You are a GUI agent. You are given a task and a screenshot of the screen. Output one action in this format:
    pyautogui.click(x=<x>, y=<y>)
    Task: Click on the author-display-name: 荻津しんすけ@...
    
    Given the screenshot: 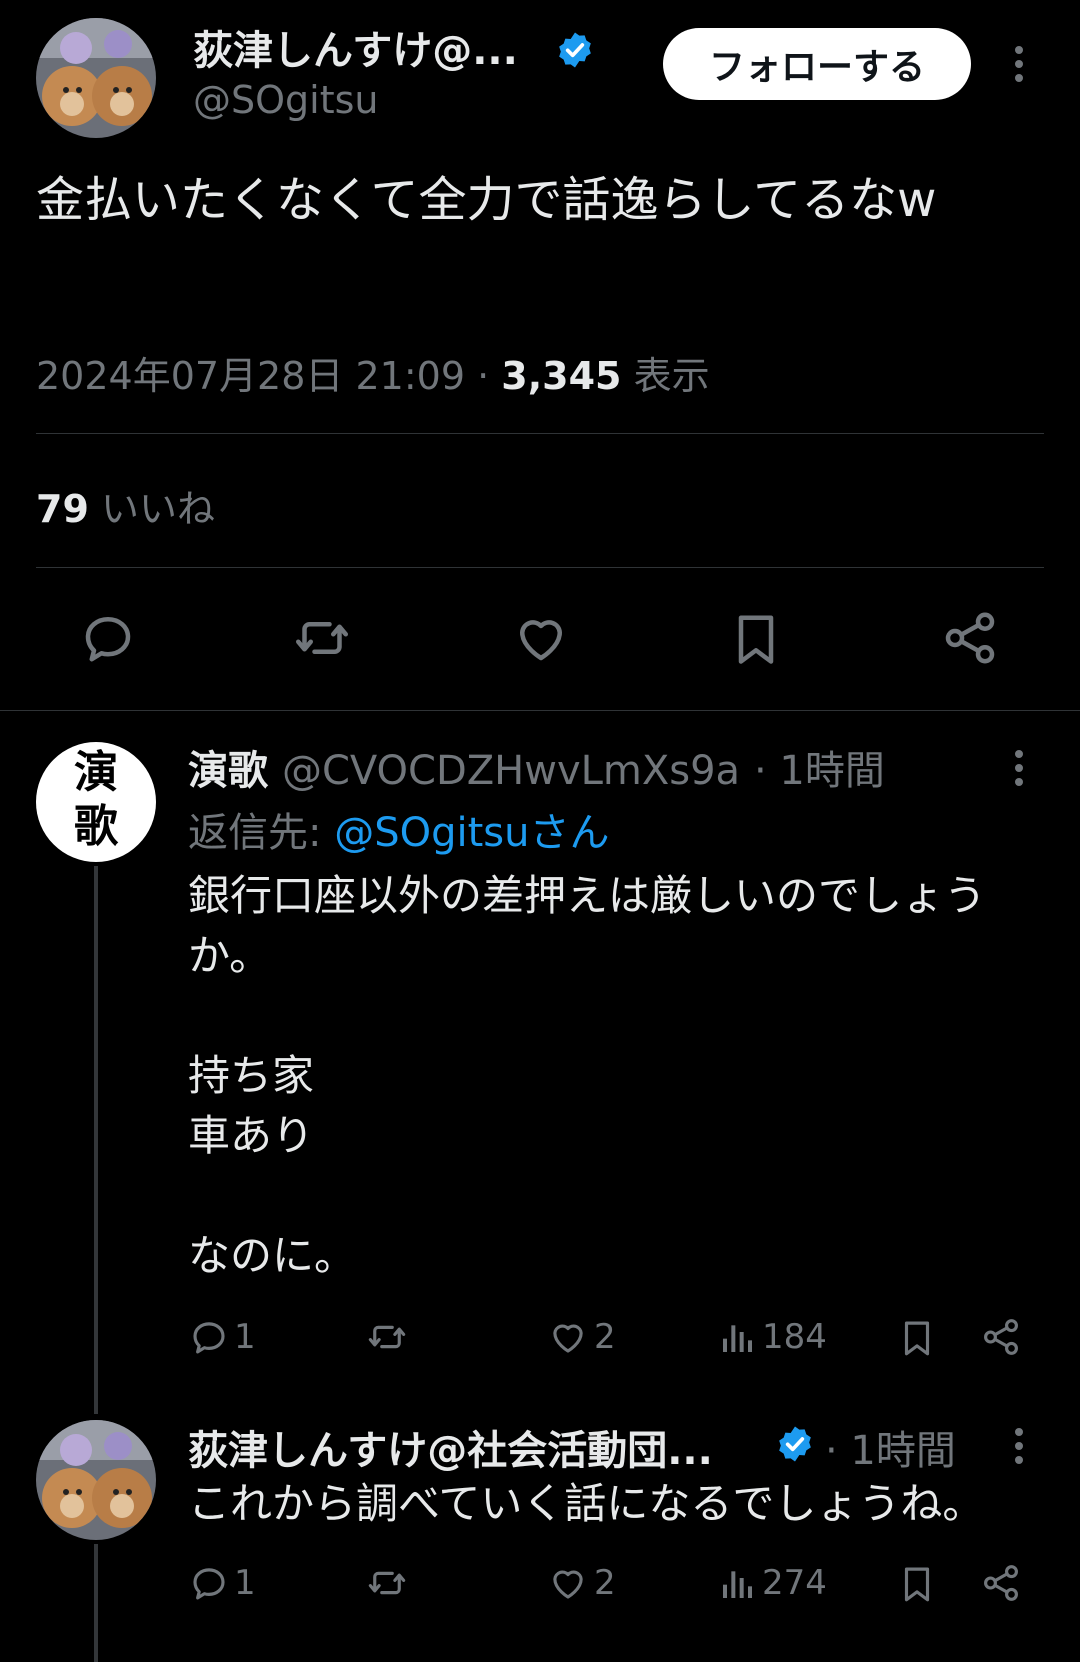 What is the action you would take?
    pyautogui.click(x=355, y=47)
    